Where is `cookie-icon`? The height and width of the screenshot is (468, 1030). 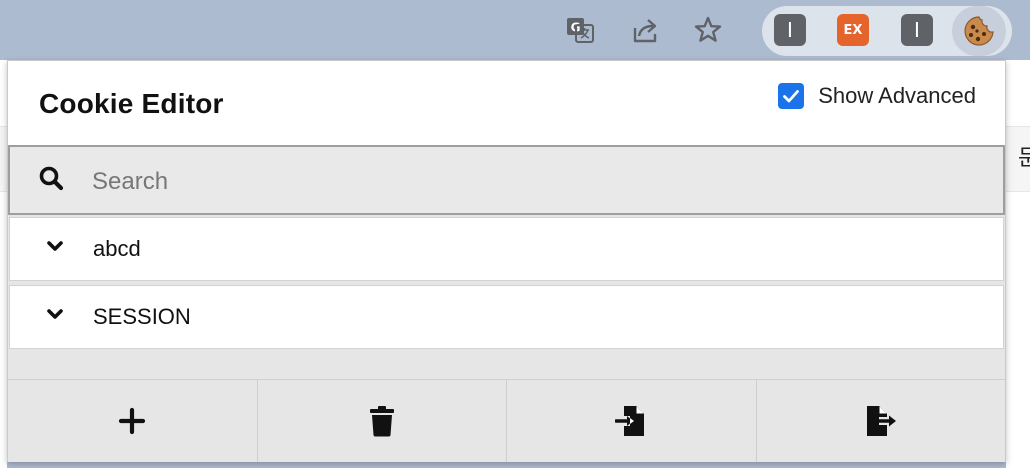 cookie-icon is located at coordinates (979, 31).